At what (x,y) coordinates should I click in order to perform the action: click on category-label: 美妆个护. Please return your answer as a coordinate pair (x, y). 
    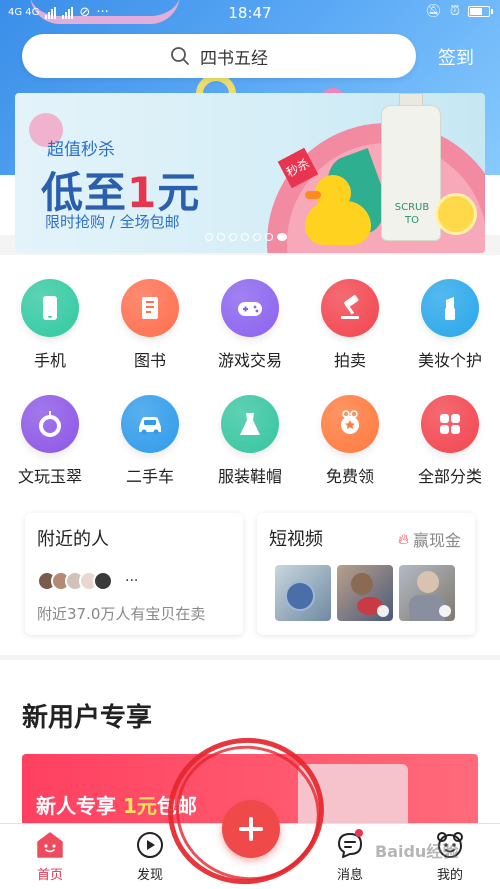
    Looking at the image, I should click on (449, 360).